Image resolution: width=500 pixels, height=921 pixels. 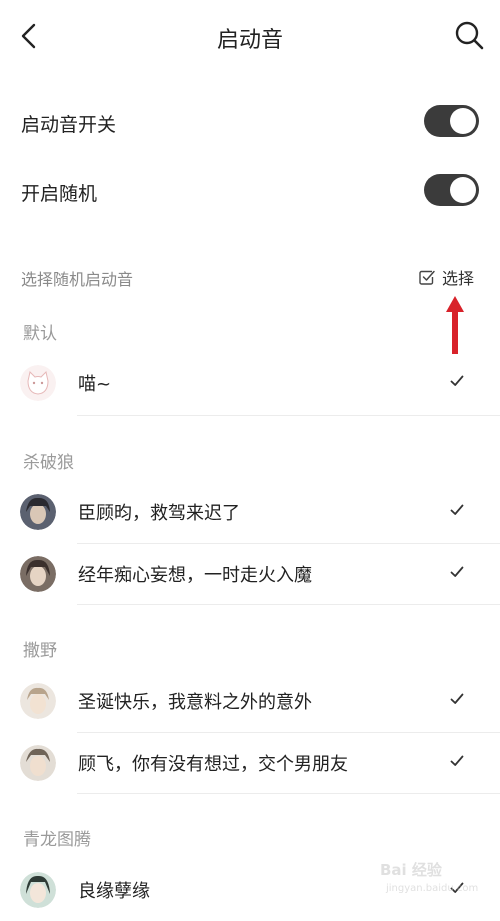 I want to click on red-arrow-annotation, so click(x=455, y=325).